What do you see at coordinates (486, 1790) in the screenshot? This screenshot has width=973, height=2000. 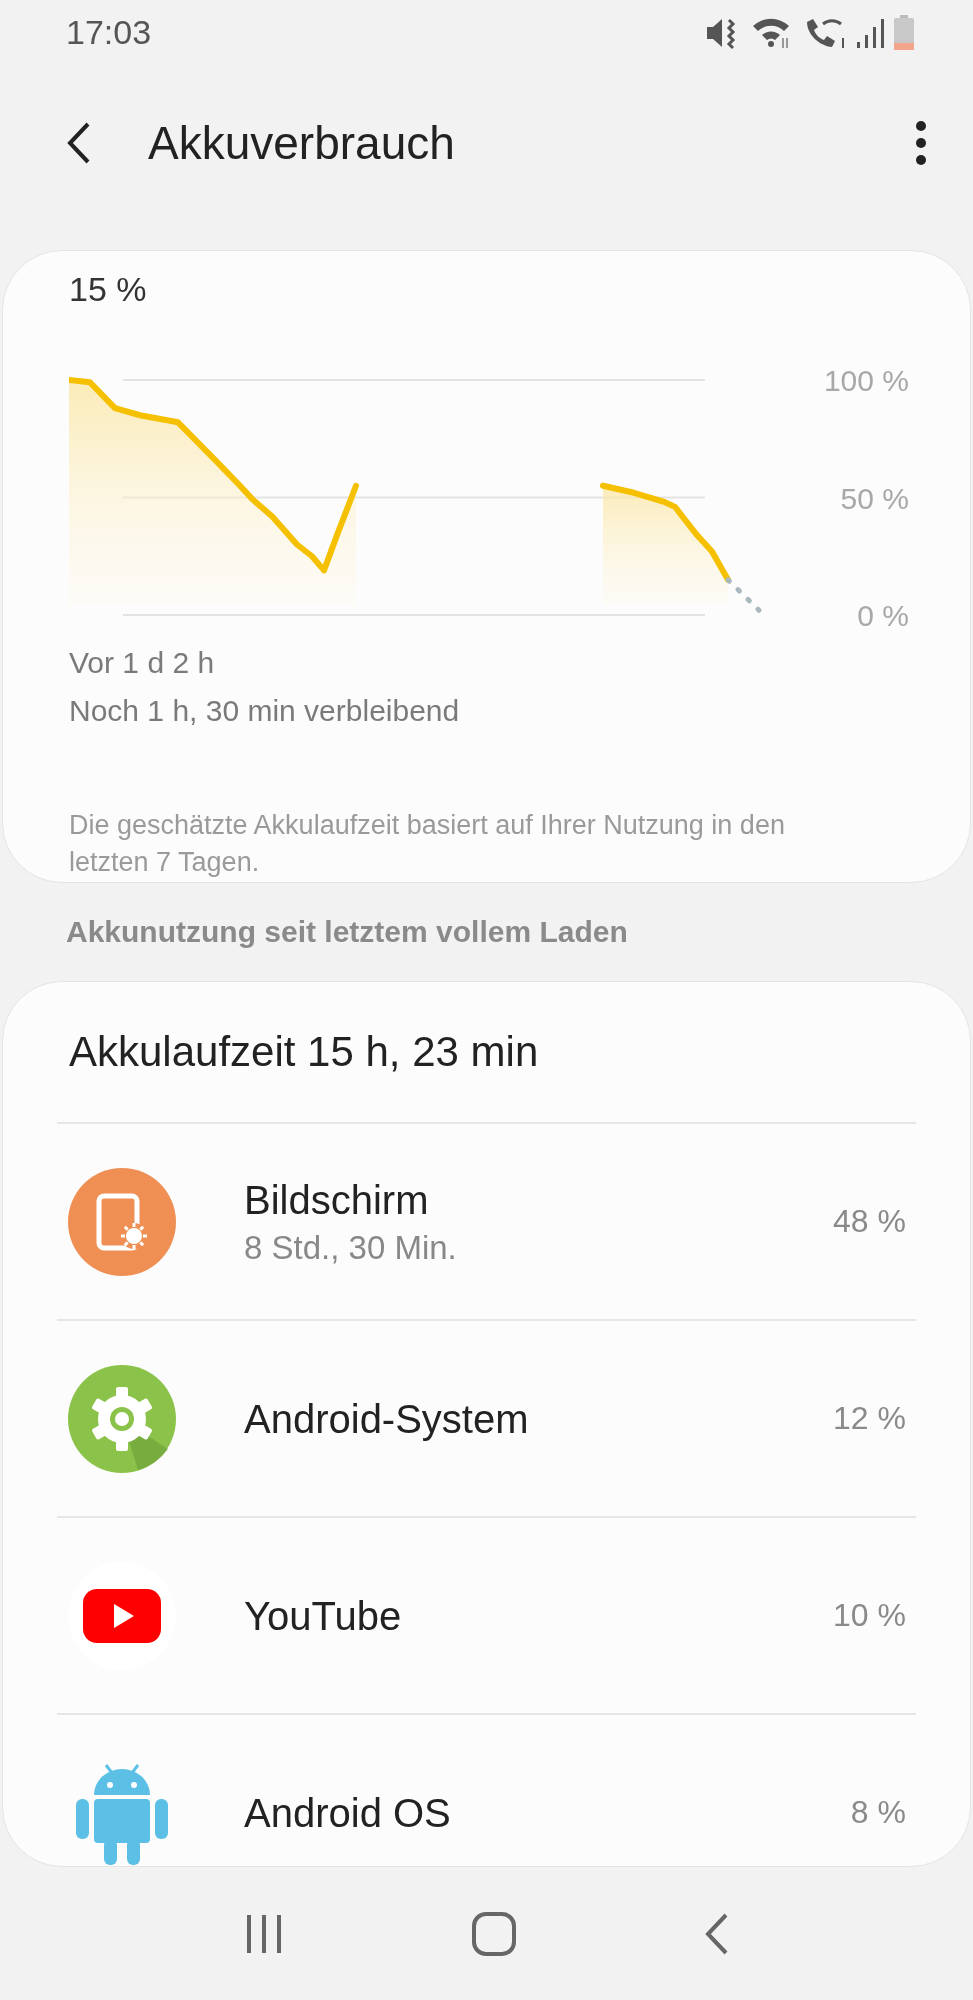 I see `app-usage-row: Android OS 8 %` at bounding box center [486, 1790].